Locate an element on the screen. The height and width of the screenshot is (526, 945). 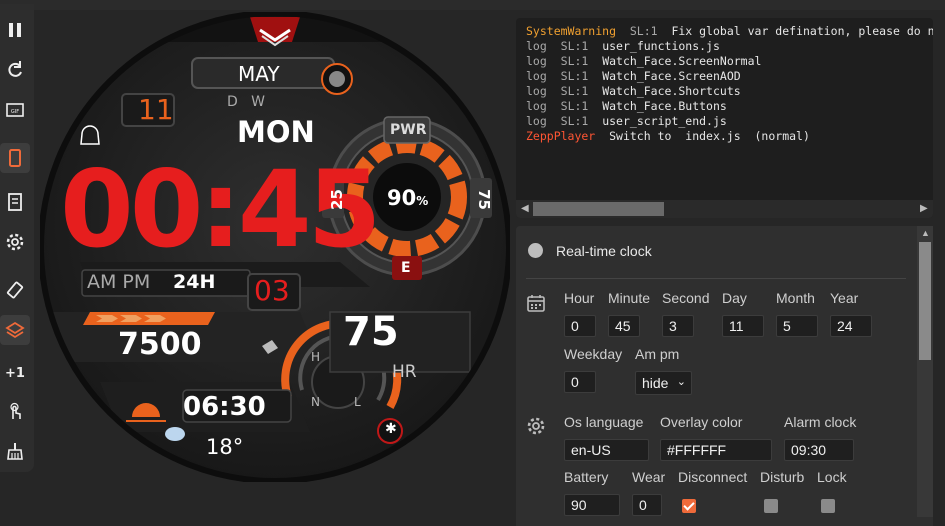
ampm-select: hide ⌄ is located at coordinates (663, 383).